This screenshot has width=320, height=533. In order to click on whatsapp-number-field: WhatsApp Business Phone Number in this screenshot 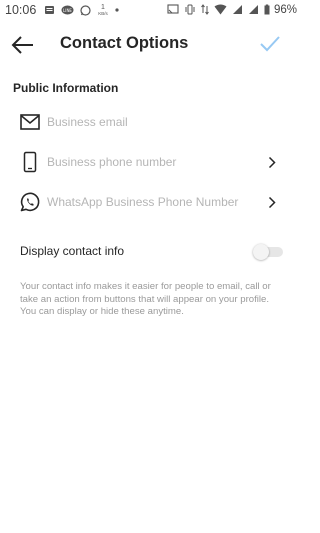, I will do `click(143, 202)`.